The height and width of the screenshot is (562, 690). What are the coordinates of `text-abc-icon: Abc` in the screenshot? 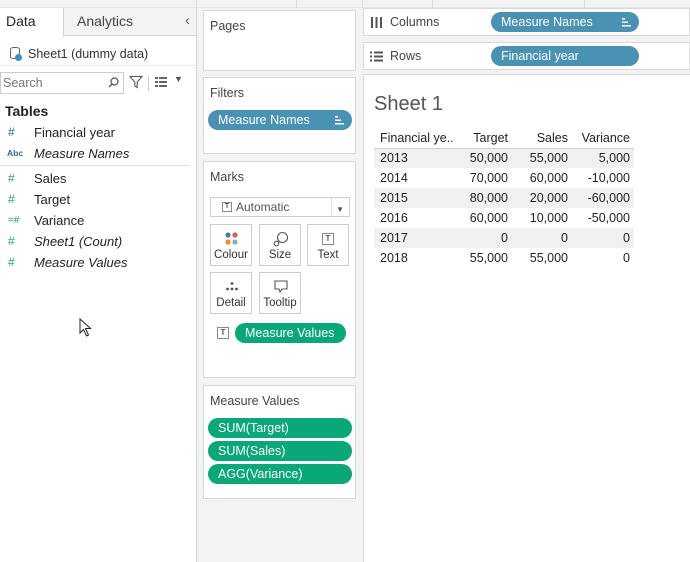 It's located at (15, 153).